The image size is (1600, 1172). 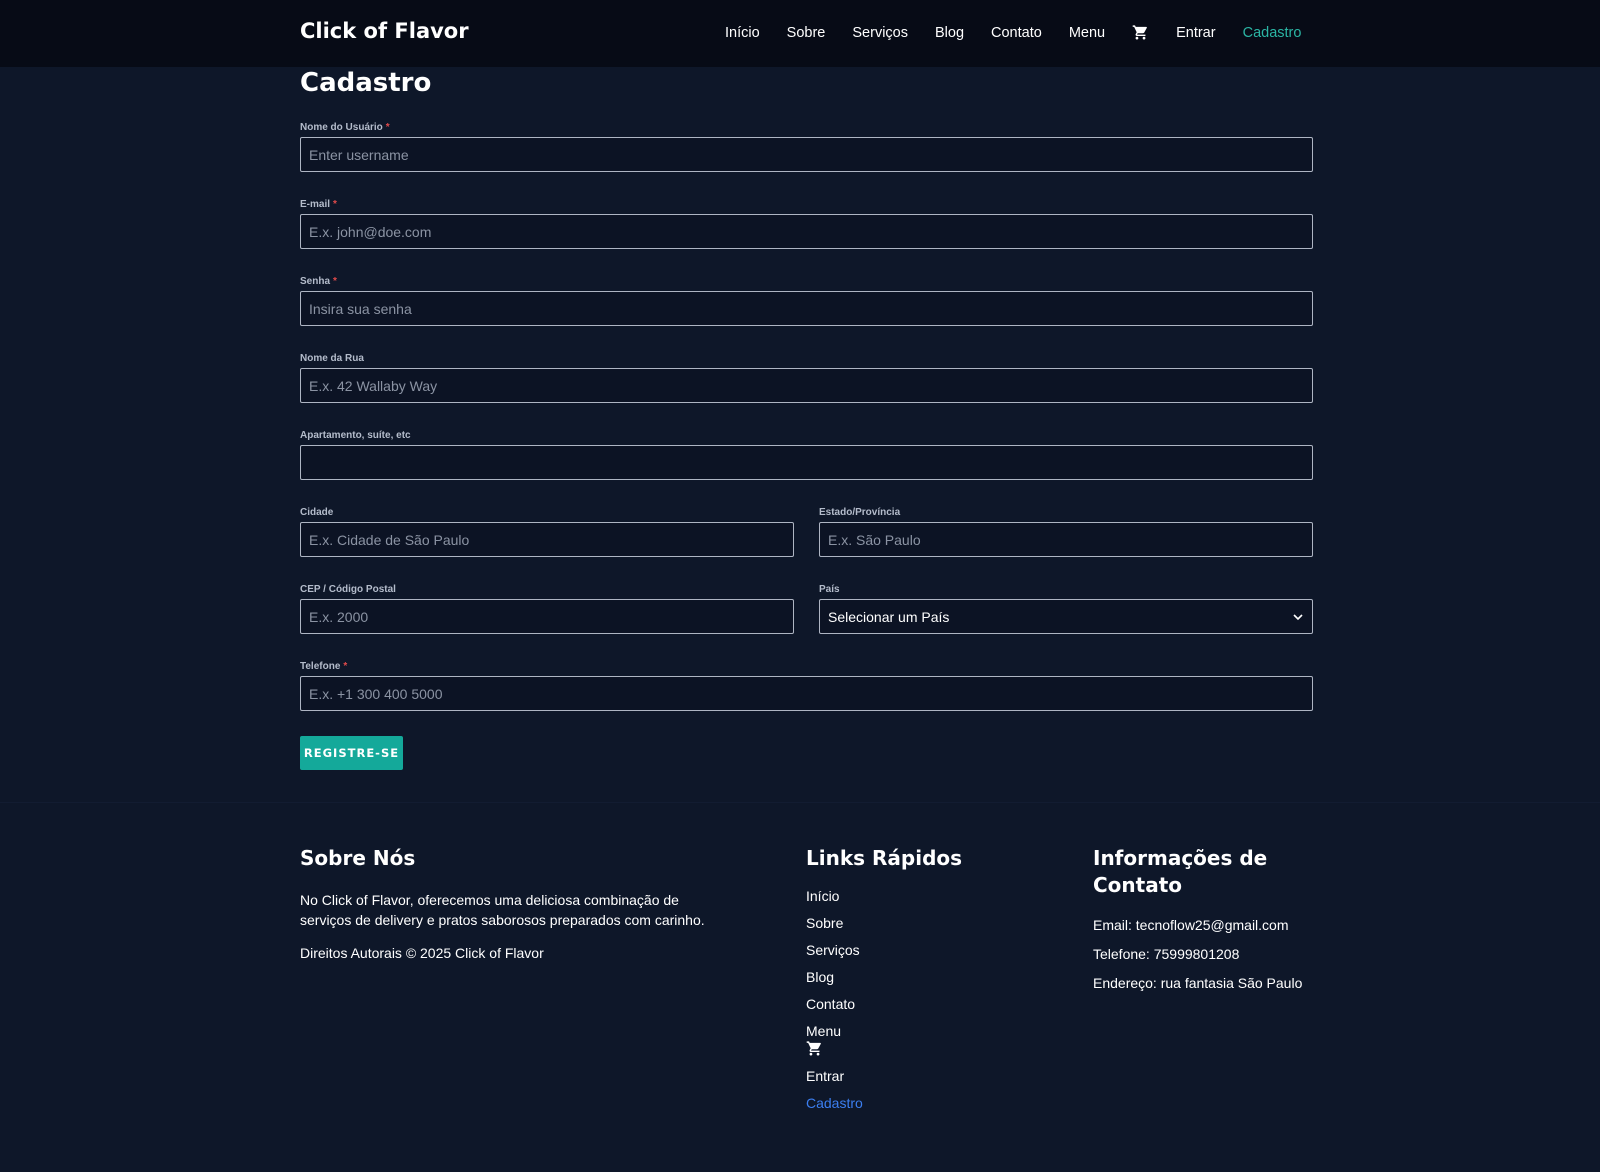 What do you see at coordinates (422, 953) in the screenshot?
I see `copyright-text: Direitos Autorais © 2025 Click of Flavor` at bounding box center [422, 953].